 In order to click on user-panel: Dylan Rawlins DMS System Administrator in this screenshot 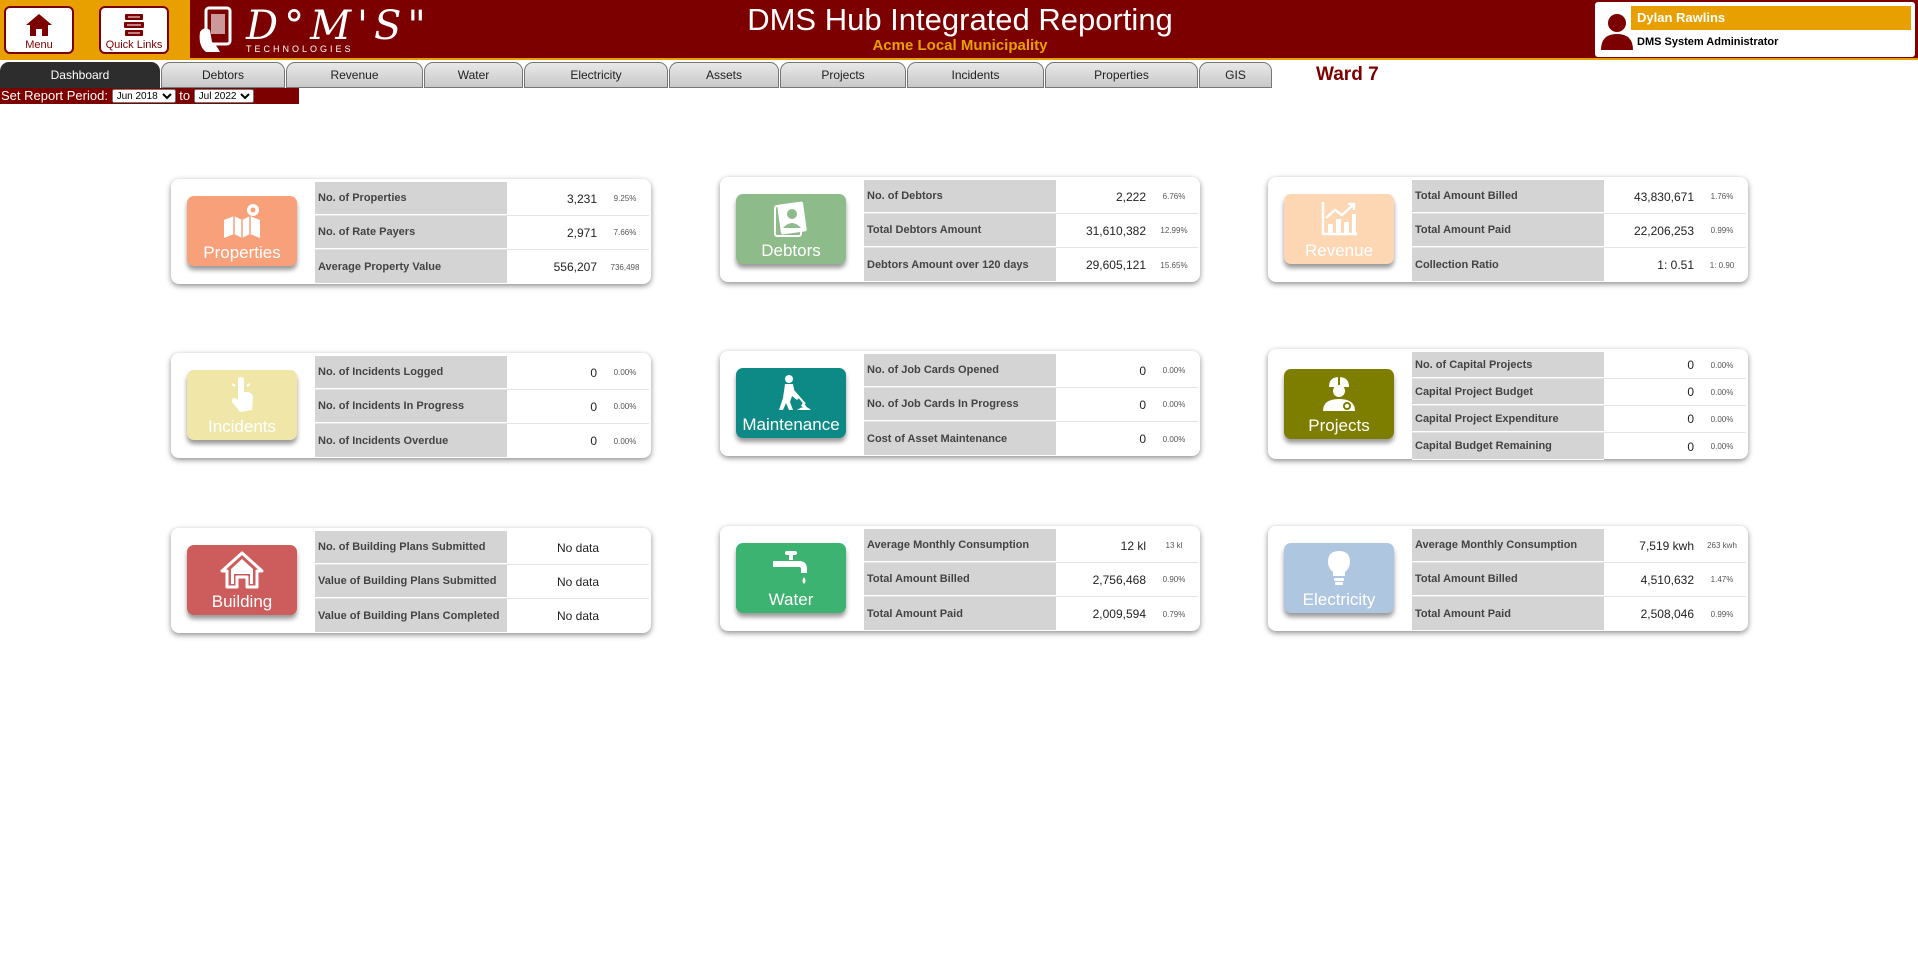, I will do `click(1755, 29)`.